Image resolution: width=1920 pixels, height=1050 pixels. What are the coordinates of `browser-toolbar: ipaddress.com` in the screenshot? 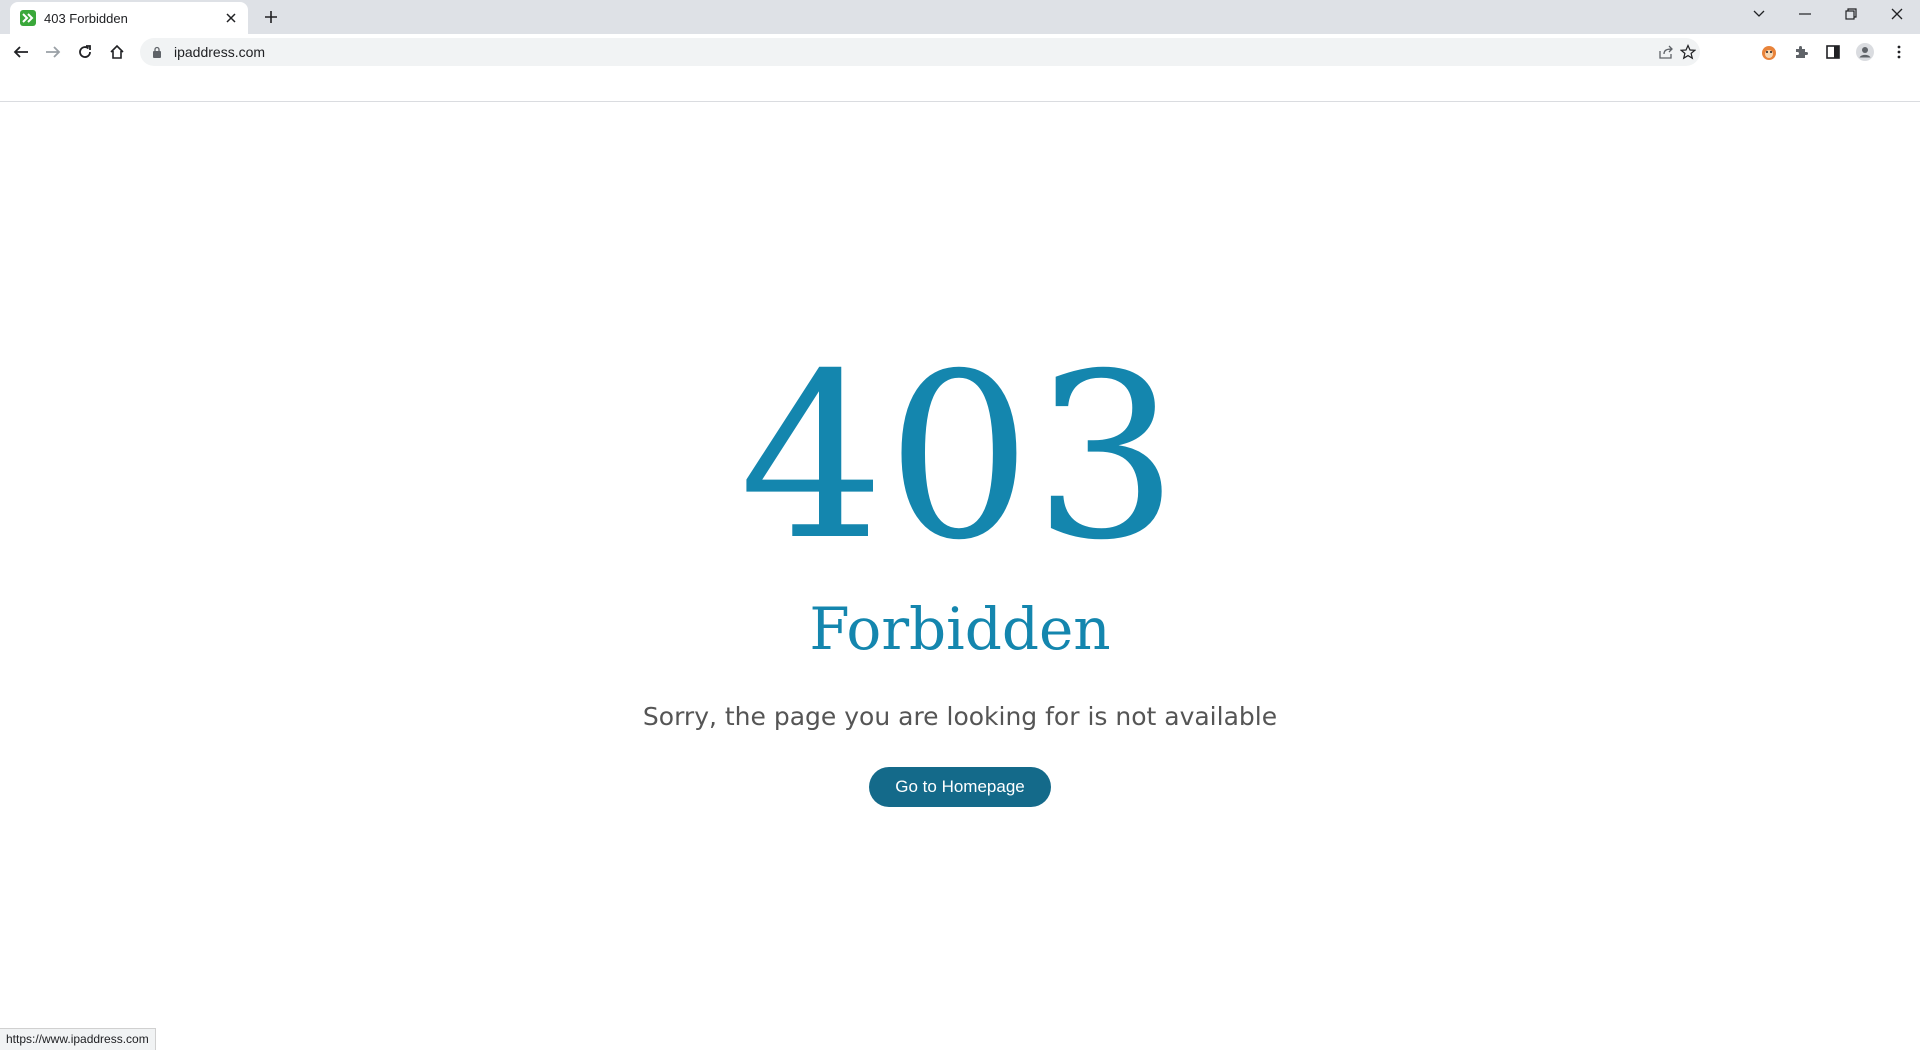 It's located at (960, 68).